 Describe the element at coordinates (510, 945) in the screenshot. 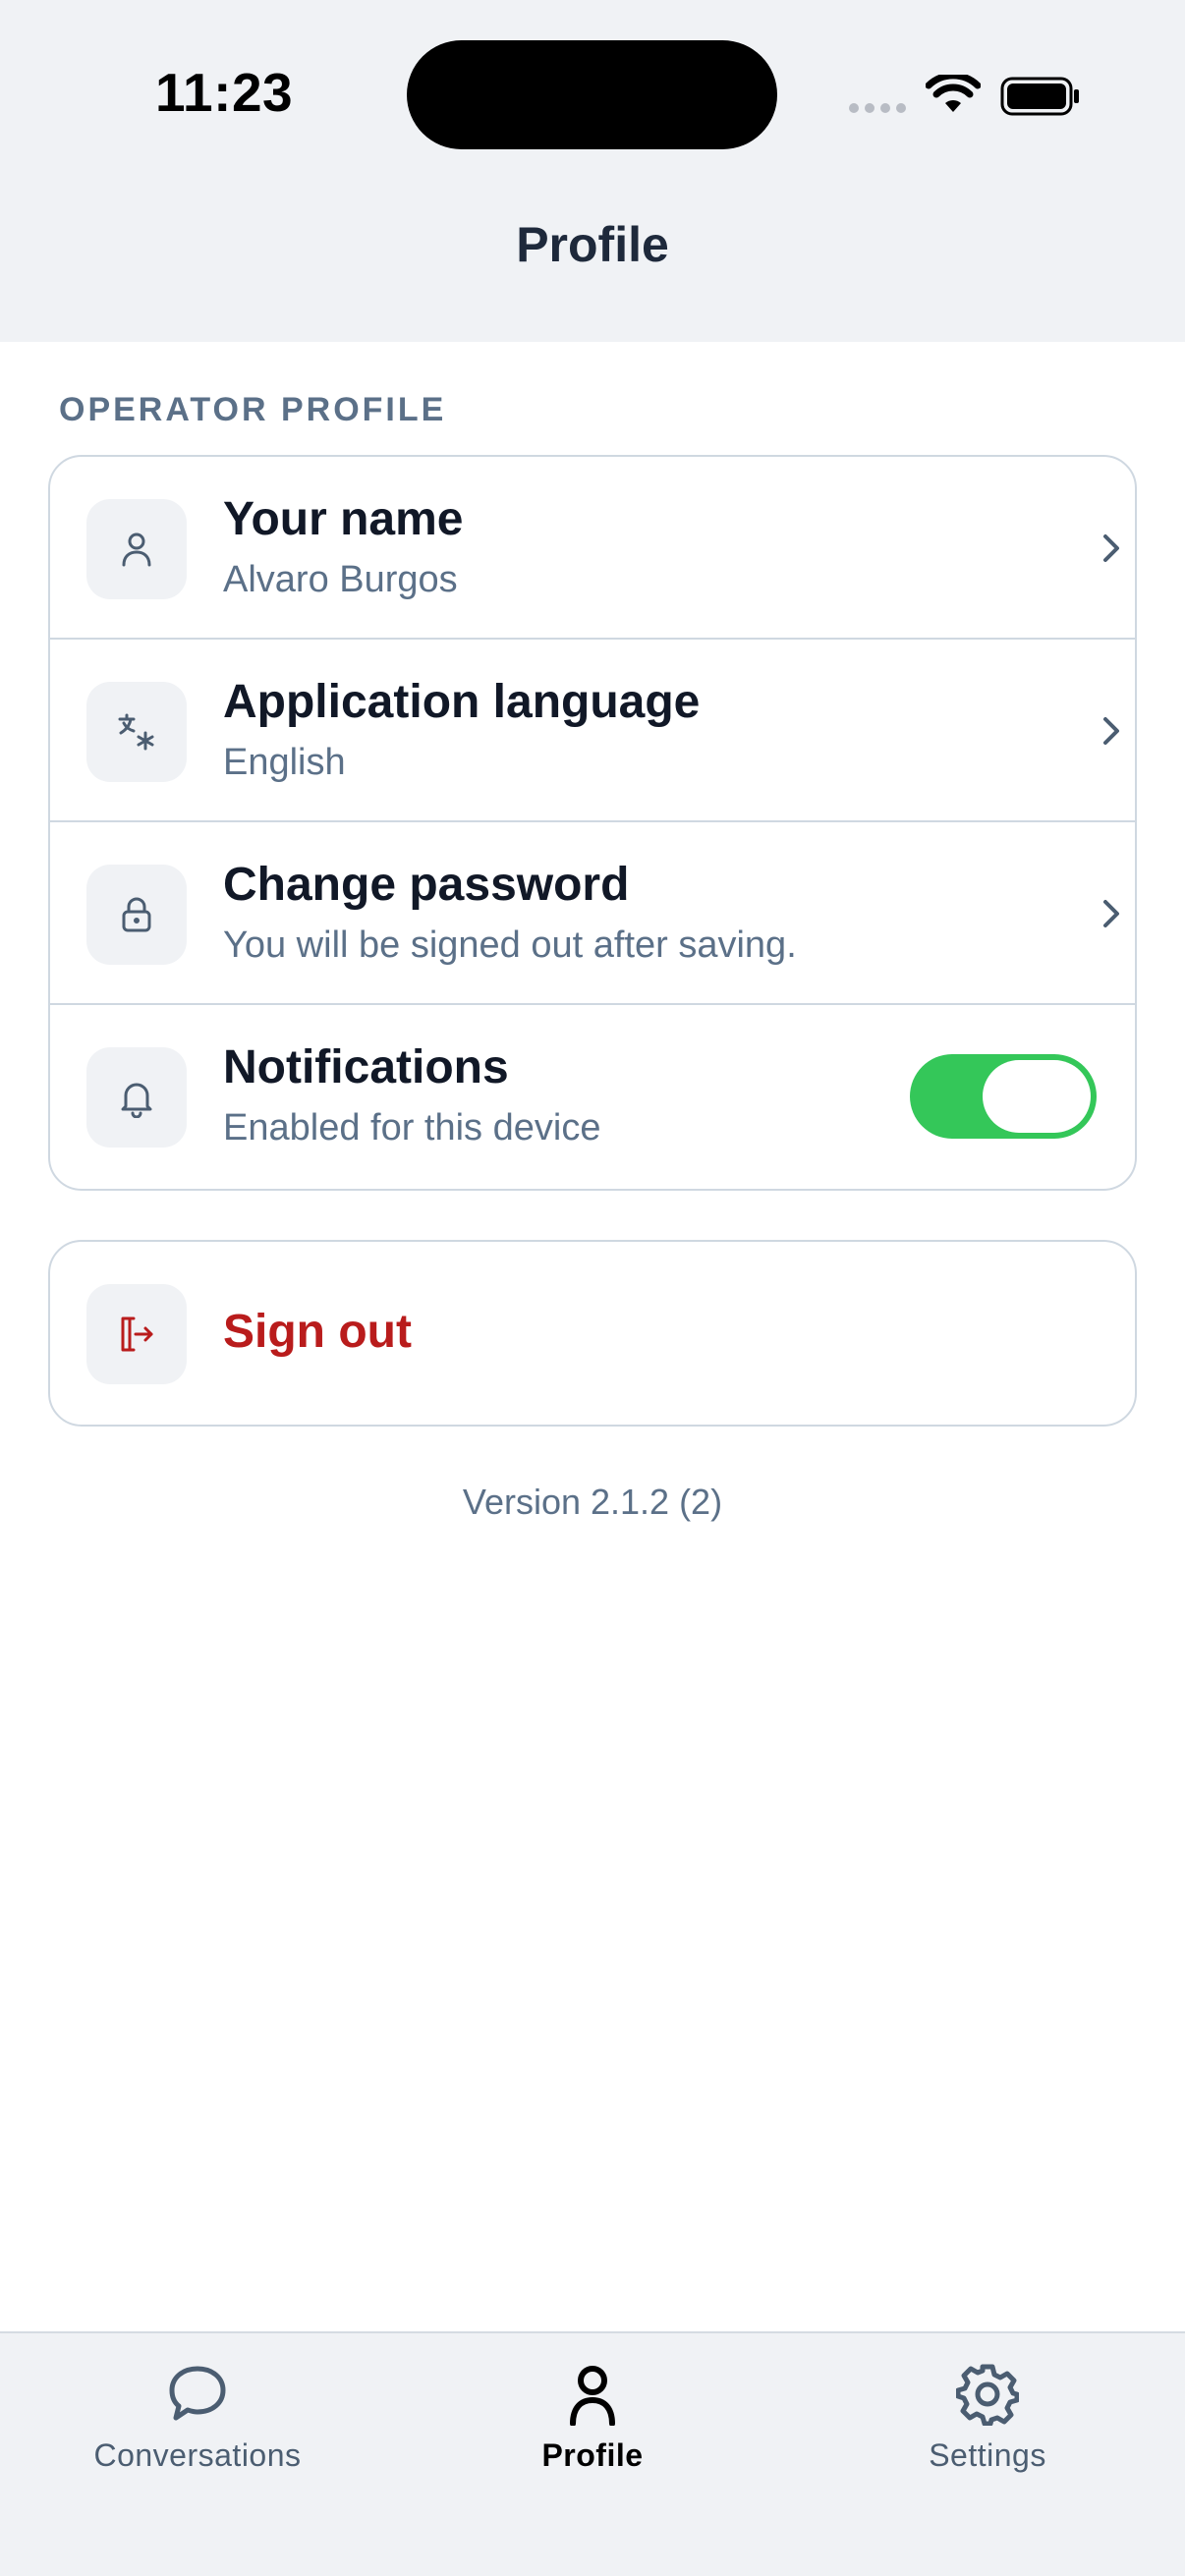

I see `row-subtitle: You will be signed out after saving.` at that location.